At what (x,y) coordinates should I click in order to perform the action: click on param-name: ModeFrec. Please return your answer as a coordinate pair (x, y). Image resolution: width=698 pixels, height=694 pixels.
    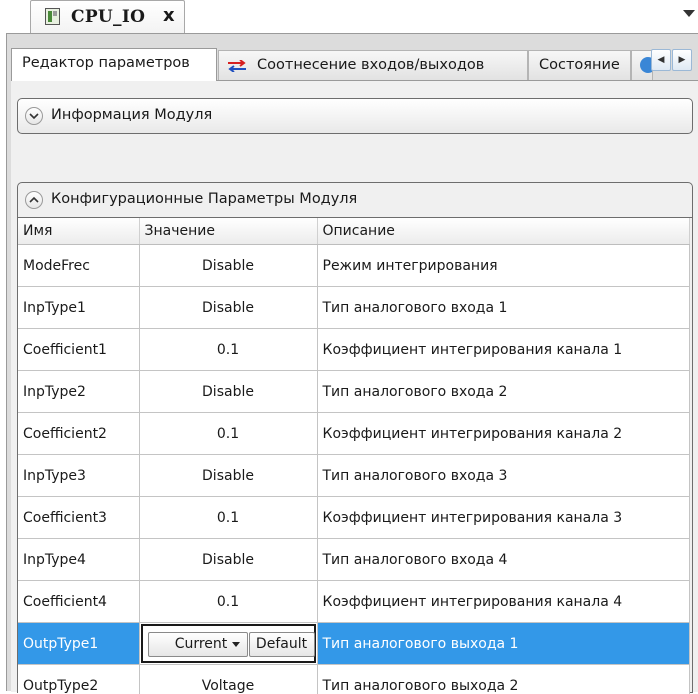
    Looking at the image, I should click on (78, 266).